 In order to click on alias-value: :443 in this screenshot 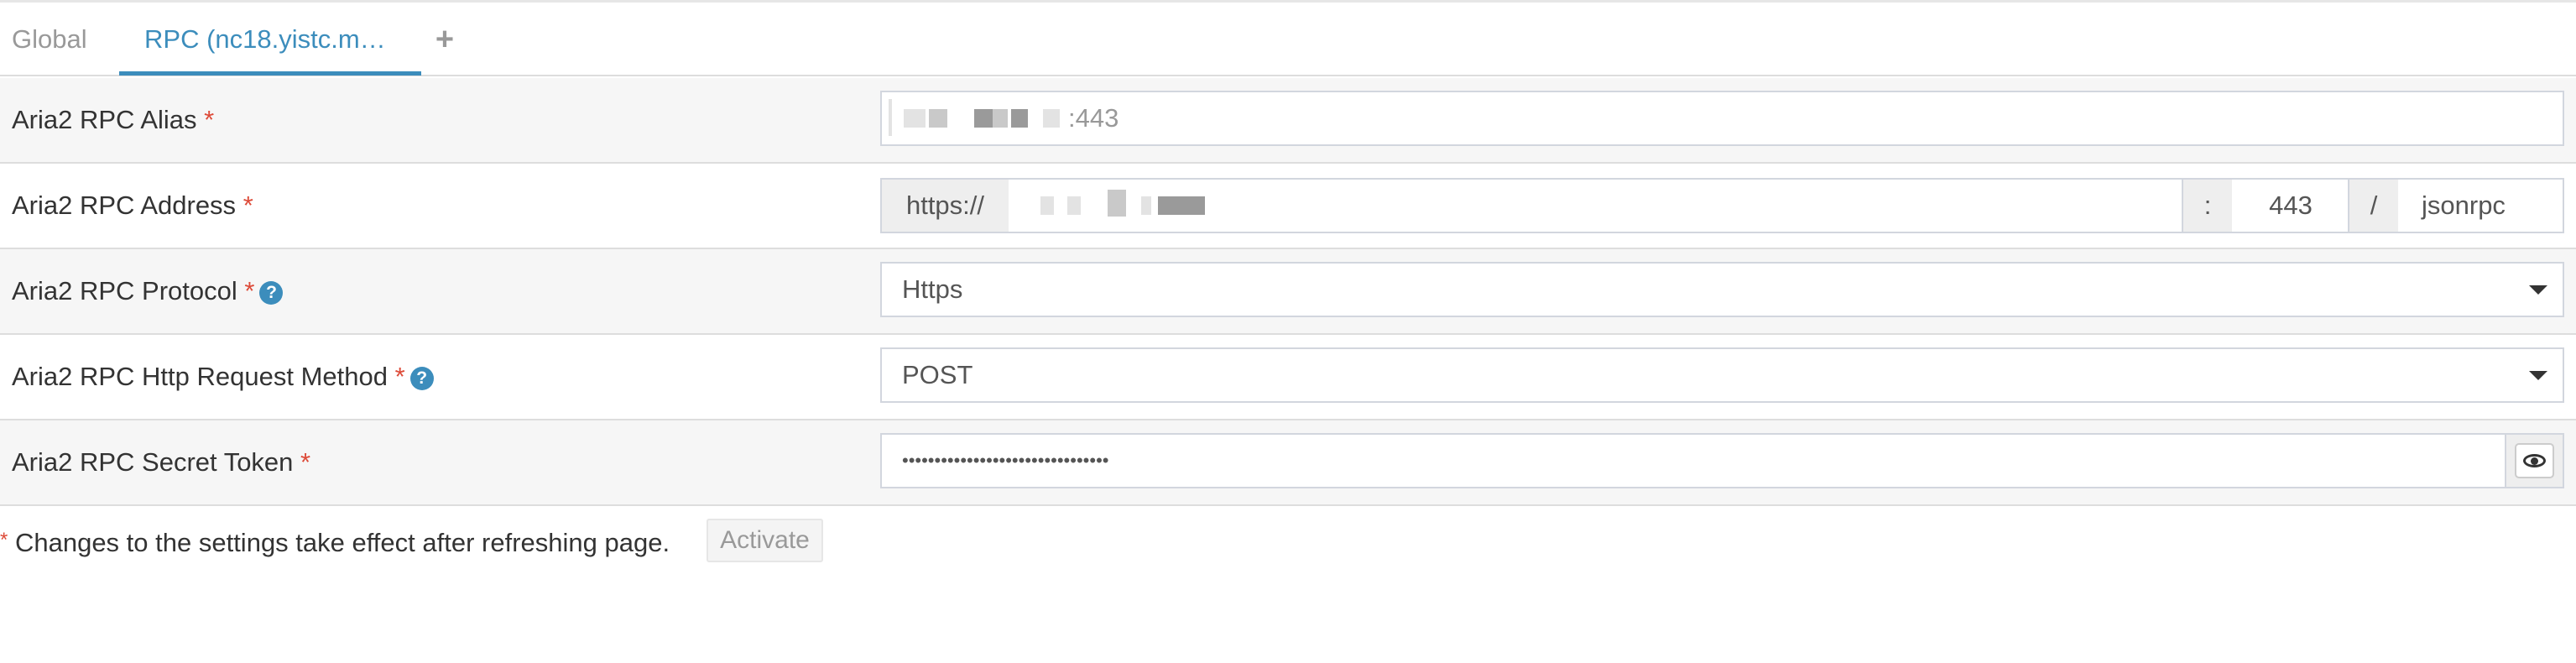, I will do `click(1093, 118)`.